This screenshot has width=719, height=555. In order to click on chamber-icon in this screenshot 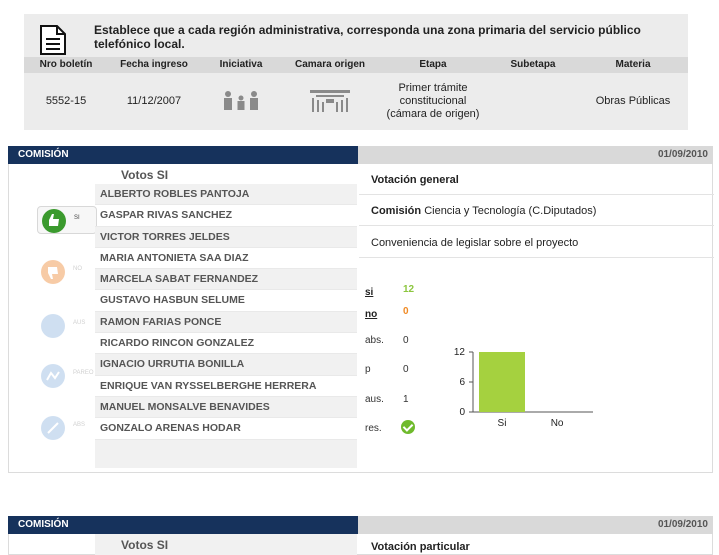, I will do `click(330, 101)`.